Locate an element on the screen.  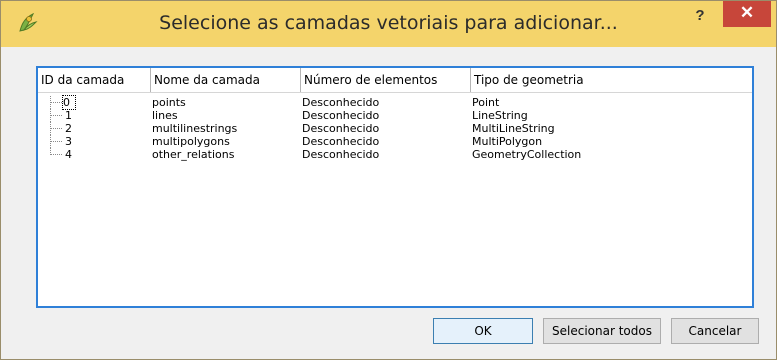
ok-button: OK is located at coordinates (483, 331).